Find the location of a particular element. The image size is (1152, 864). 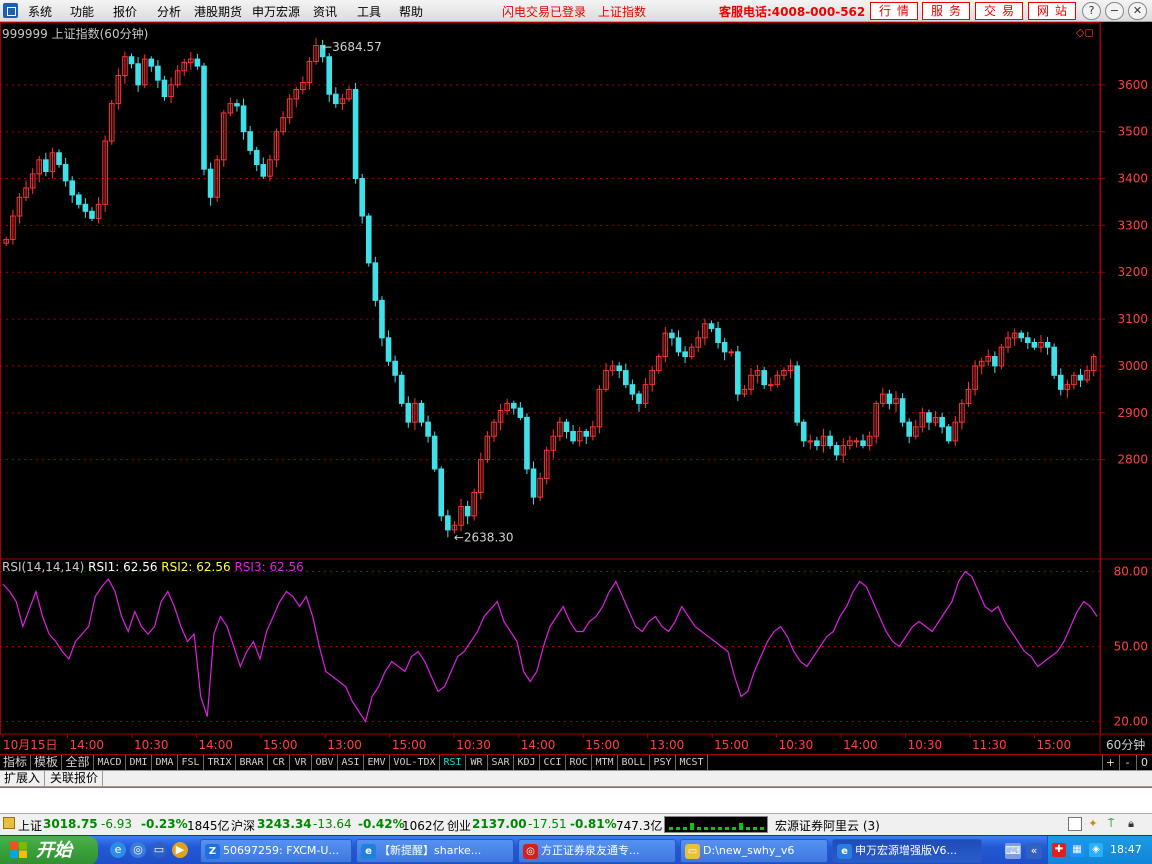

menu-function: 功能 is located at coordinates (82, 11).